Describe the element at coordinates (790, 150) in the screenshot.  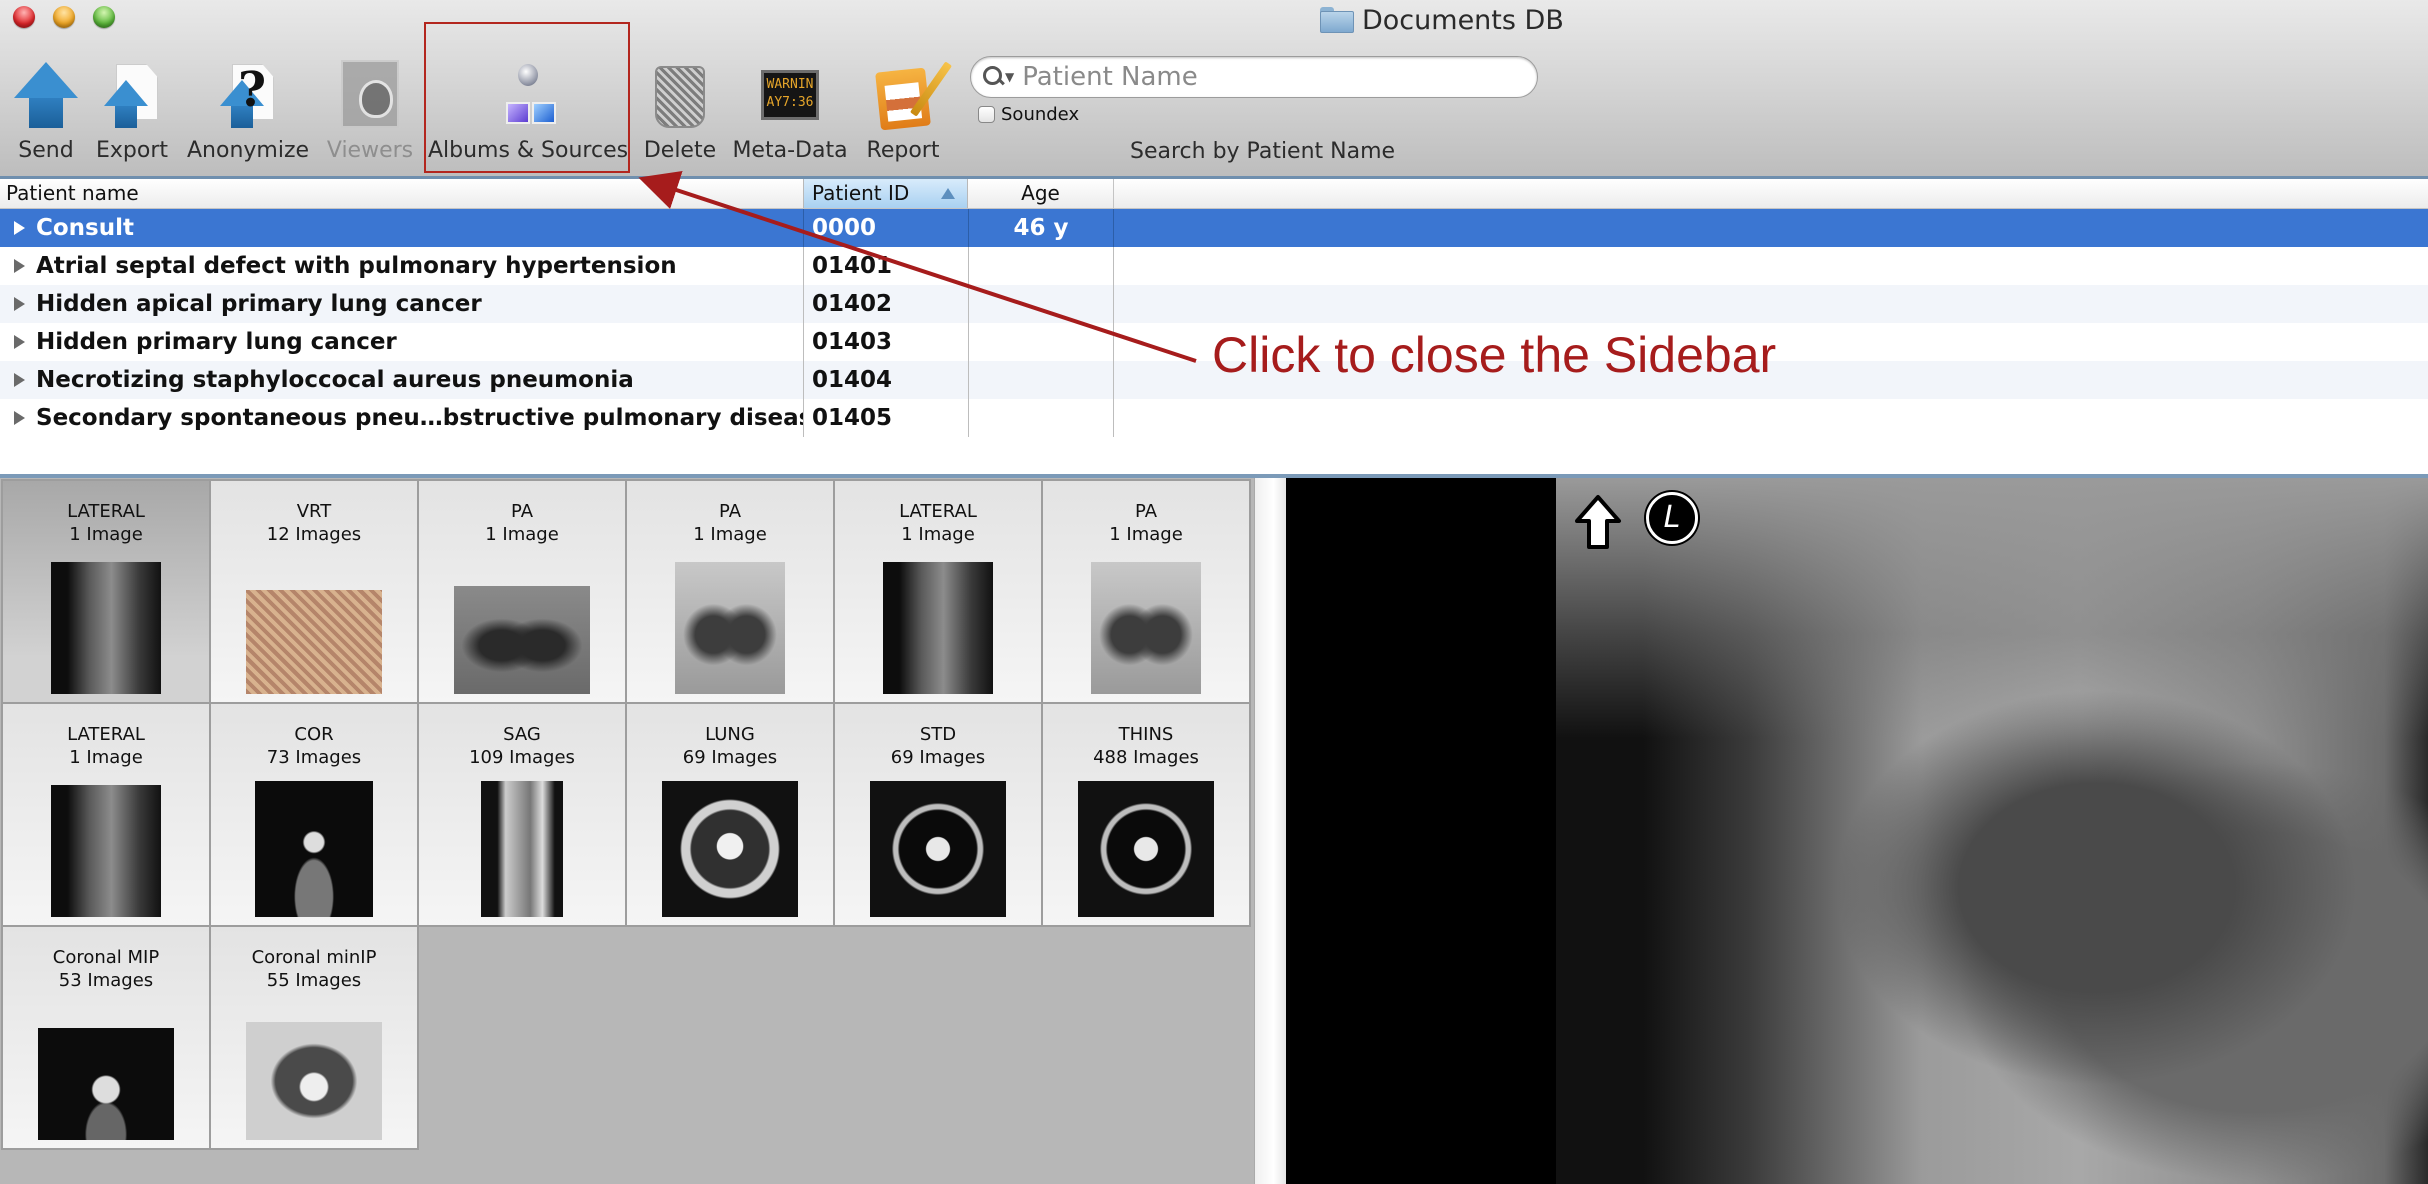
I see `metadata-label: Meta-Data` at that location.